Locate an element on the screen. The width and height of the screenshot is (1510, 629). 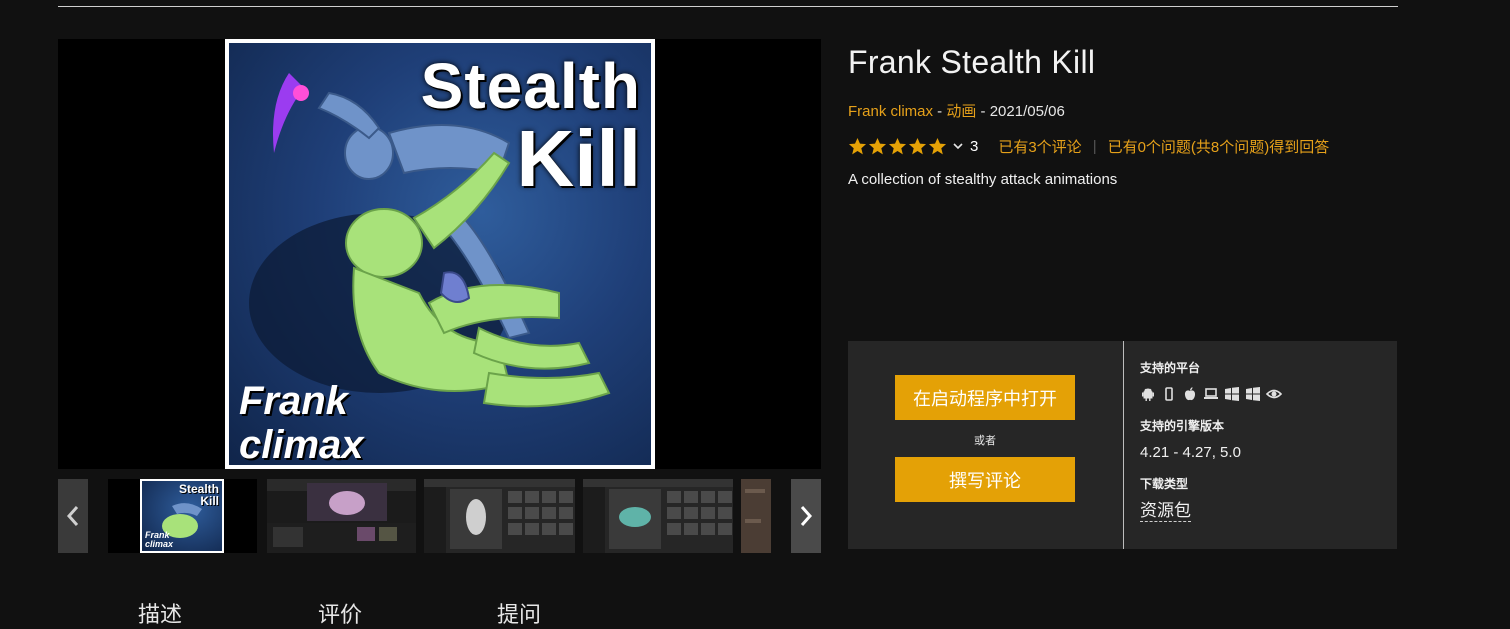
questions-link: 已有0个问题(共8个问题)得到回答 is located at coordinates (1219, 146).